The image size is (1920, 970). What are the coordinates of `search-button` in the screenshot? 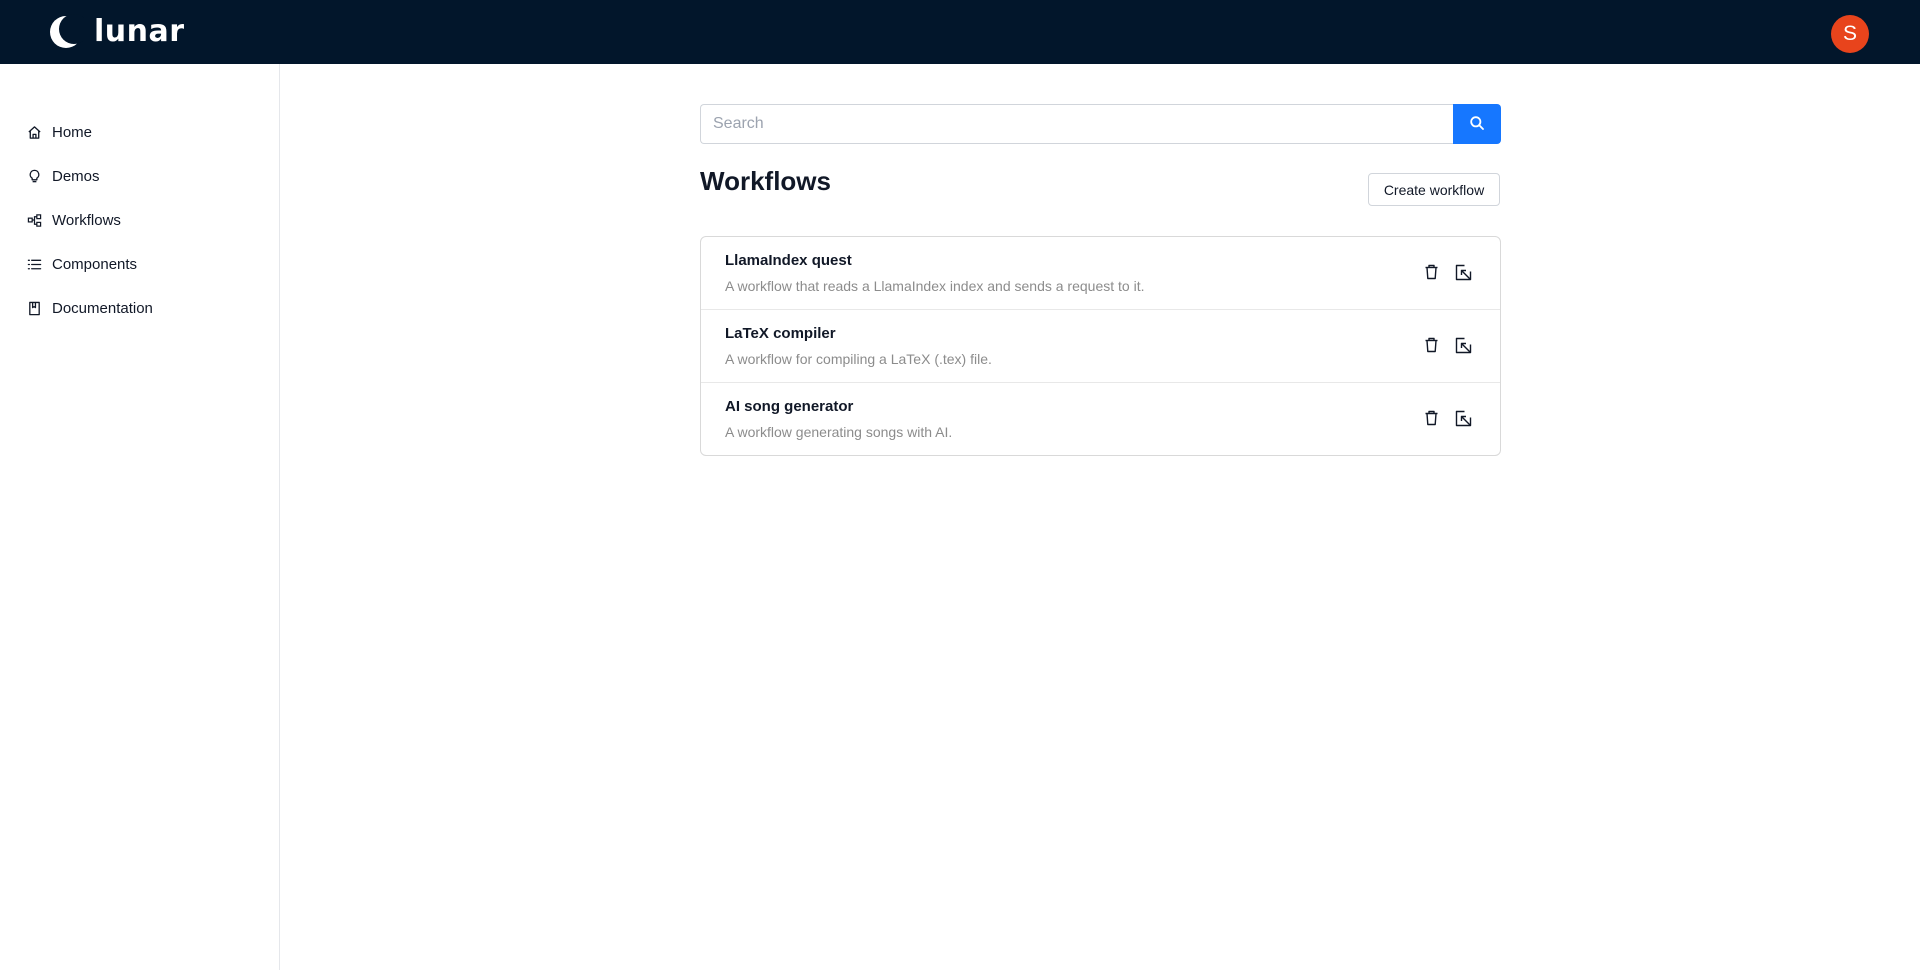 It's located at (1477, 124).